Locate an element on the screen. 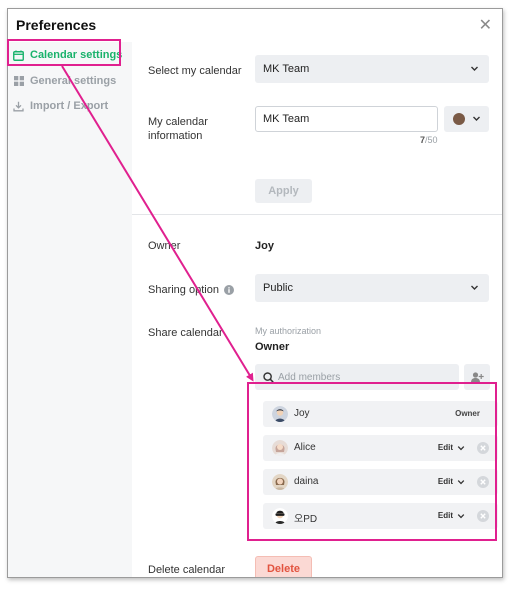  sharing-option-label: Sharing option is located at coordinates (191, 290).